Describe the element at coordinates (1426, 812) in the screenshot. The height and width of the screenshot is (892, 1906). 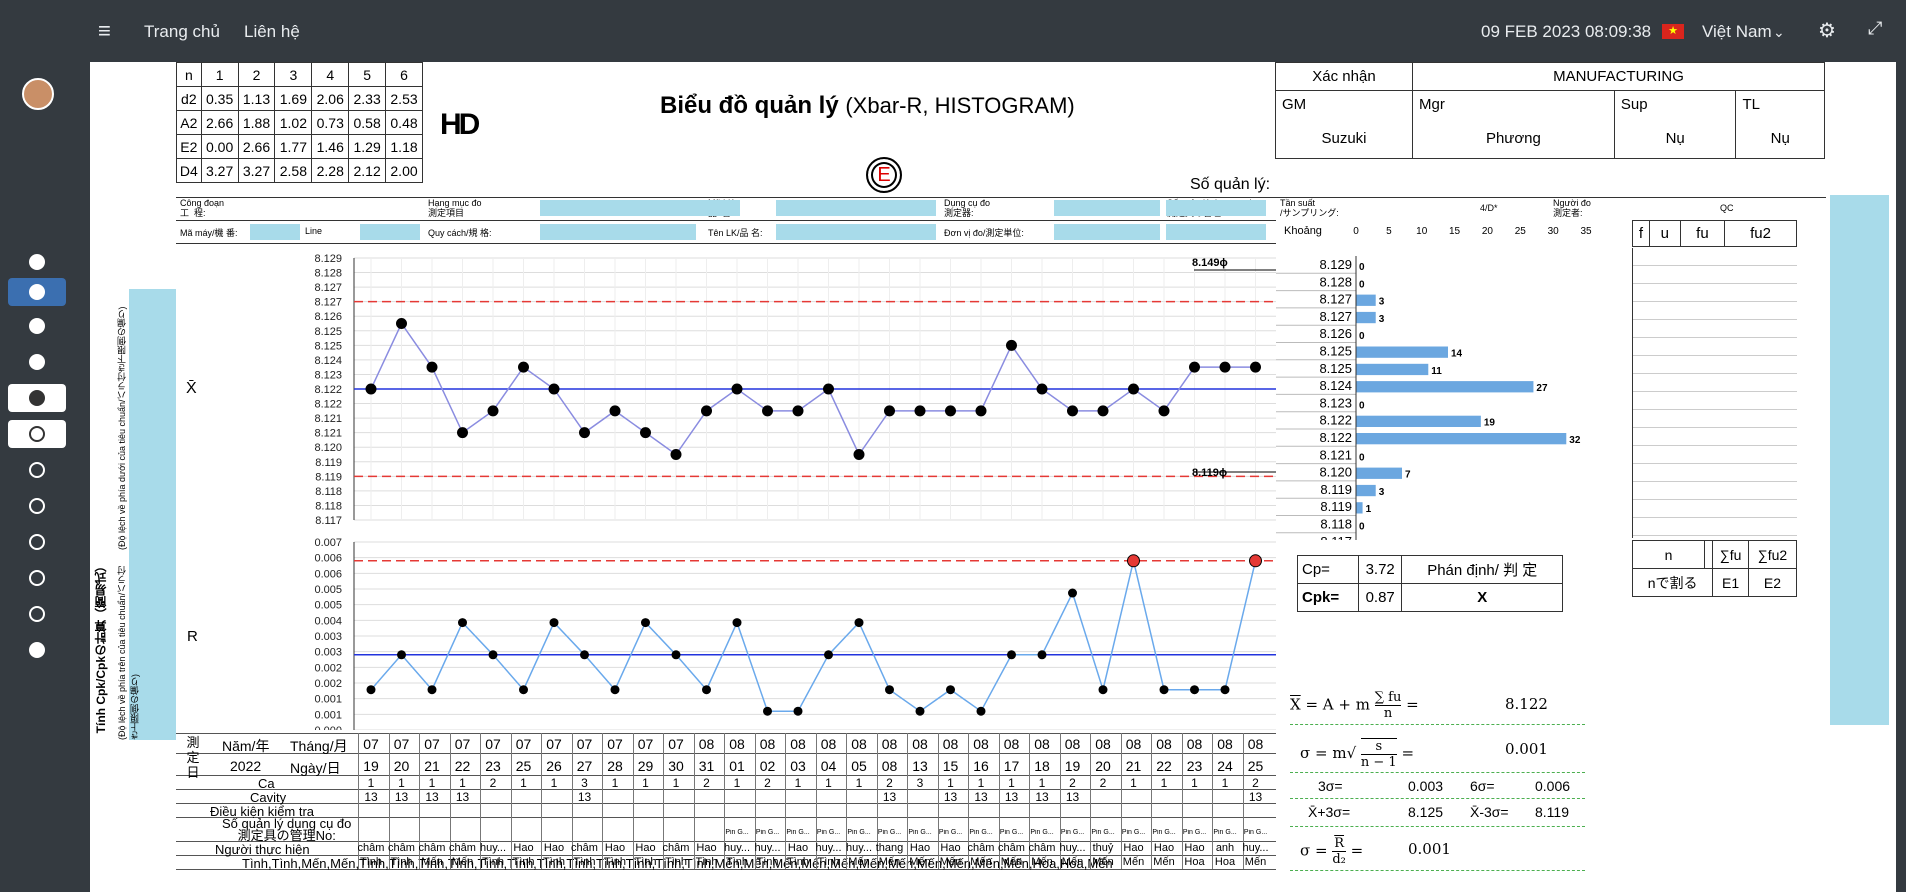
I see `xbar-plus-value: 8.125` at that location.